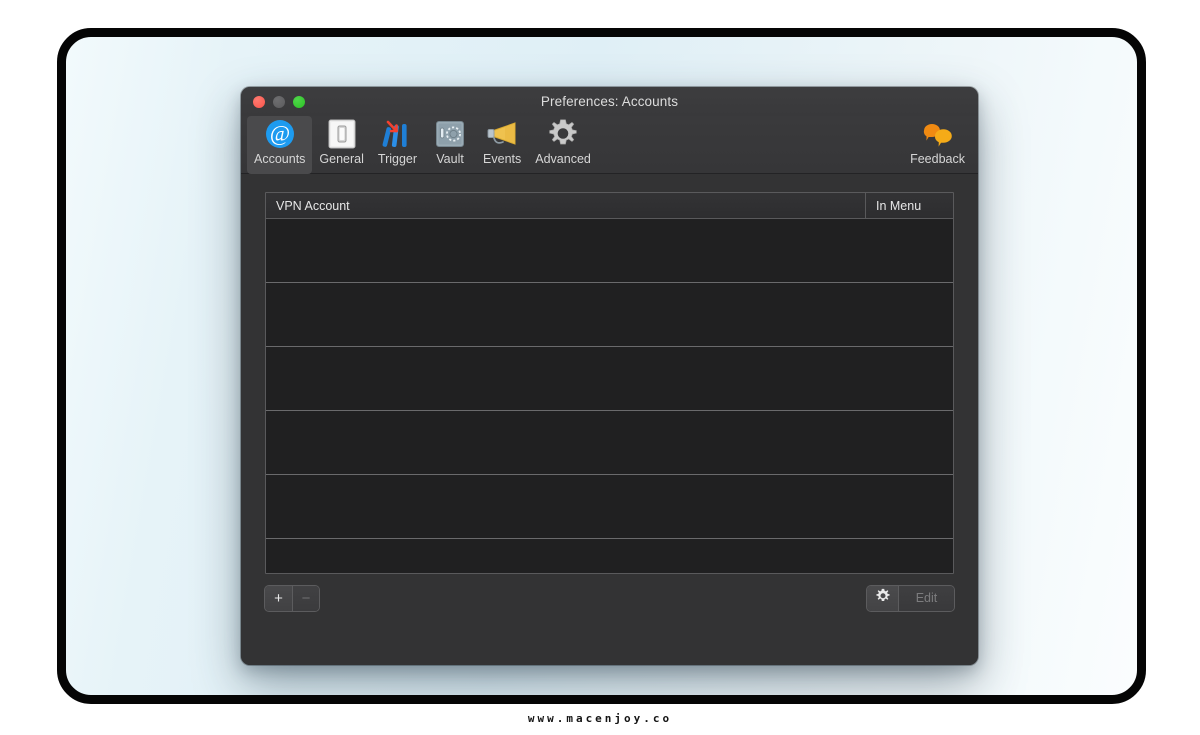 This screenshot has height=735, width=1200. What do you see at coordinates (397, 134) in the screenshot?
I see `trigger-arrow-icon` at bounding box center [397, 134].